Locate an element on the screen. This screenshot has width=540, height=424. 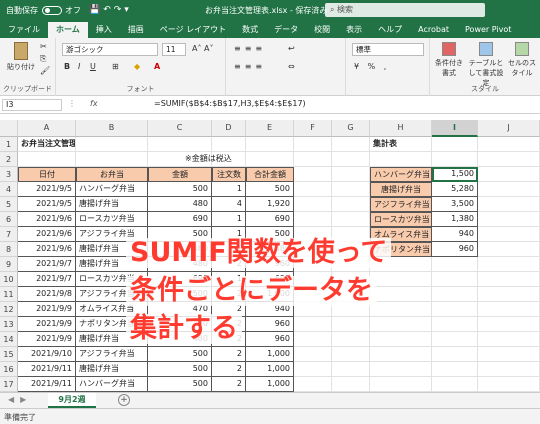
tab-formulas: 数式 is located at coordinates (250, 30).